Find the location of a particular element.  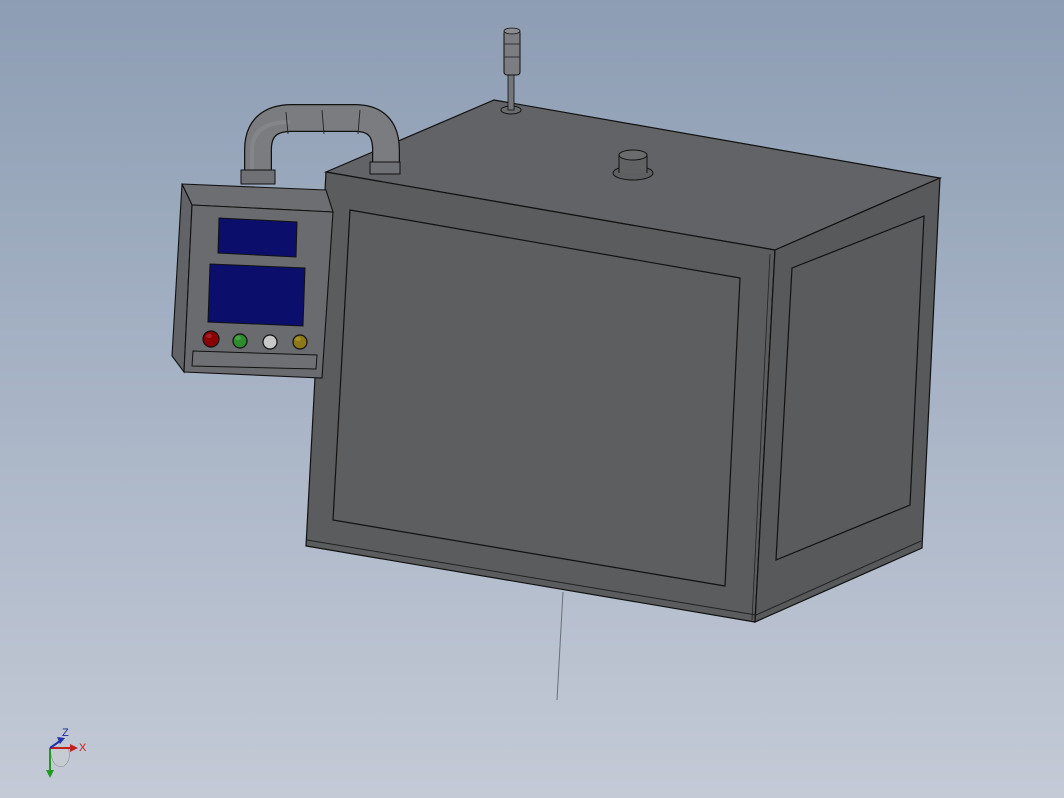

signal-tower is located at coordinates (511, 71).